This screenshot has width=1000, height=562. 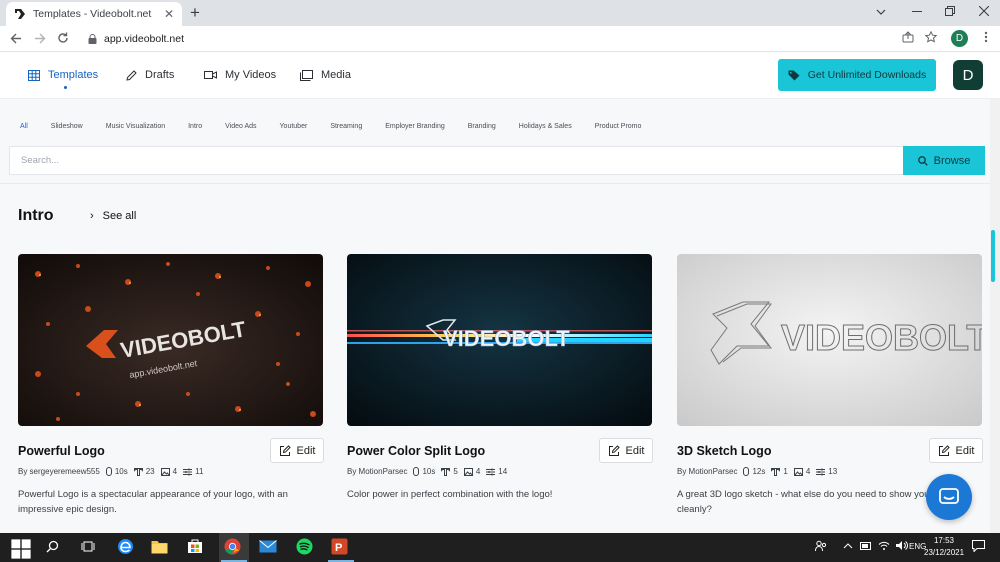 I want to click on category-youtuber: Youtuber, so click(x=294, y=126).